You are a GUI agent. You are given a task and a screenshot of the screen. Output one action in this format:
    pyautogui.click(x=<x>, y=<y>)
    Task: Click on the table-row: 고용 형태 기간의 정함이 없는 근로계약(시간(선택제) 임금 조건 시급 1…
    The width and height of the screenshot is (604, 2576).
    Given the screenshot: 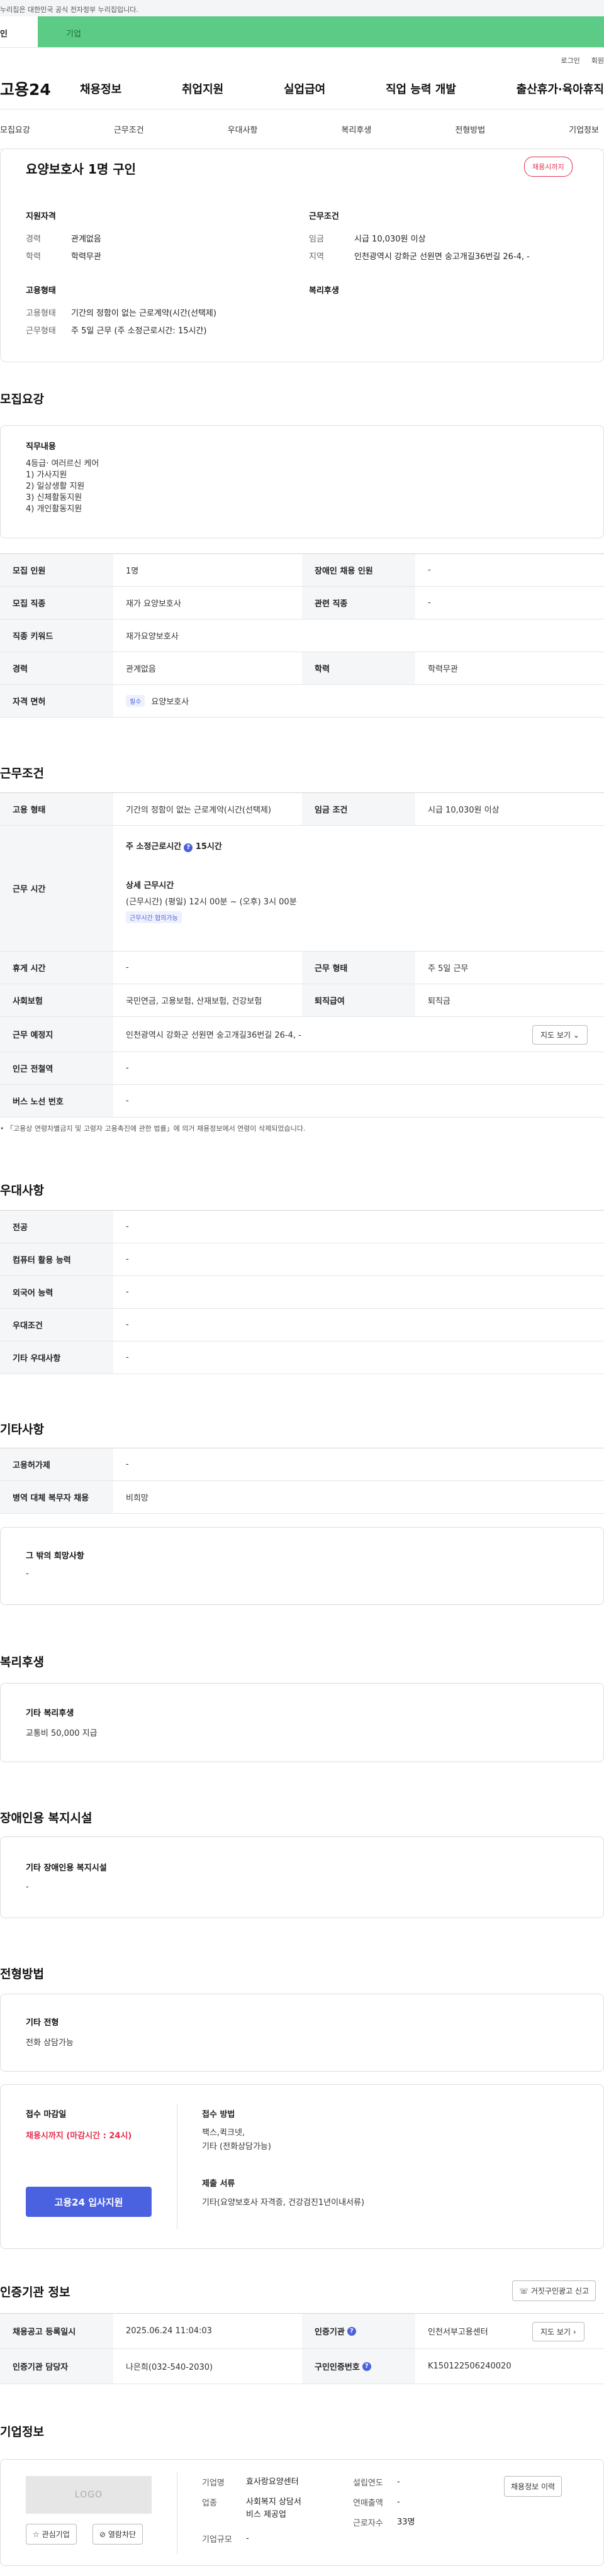 What is the action you would take?
    pyautogui.click(x=302, y=809)
    